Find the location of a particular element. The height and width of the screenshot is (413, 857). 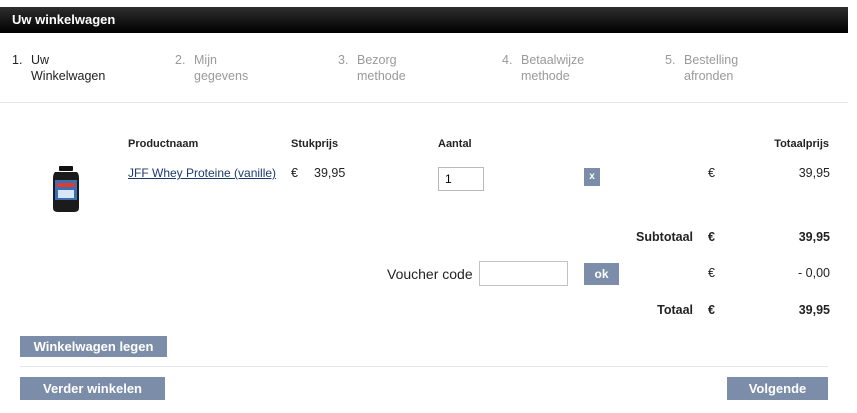

step-number: 3. is located at coordinates (343, 60).